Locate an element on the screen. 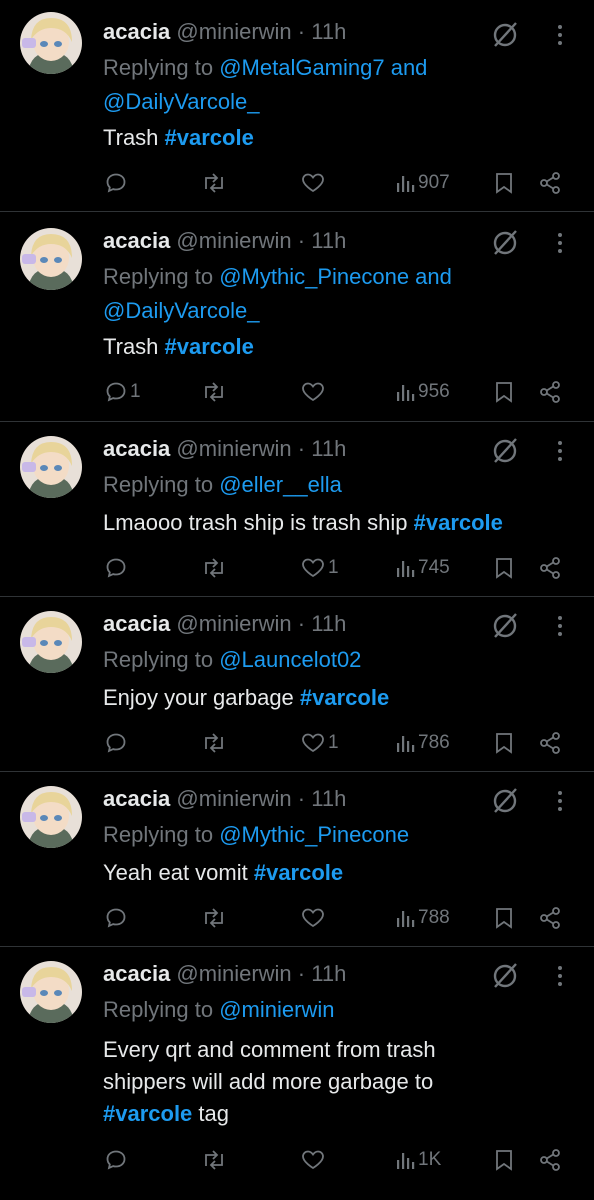  reply-target-link: @Launcelot02 is located at coordinates (290, 659).